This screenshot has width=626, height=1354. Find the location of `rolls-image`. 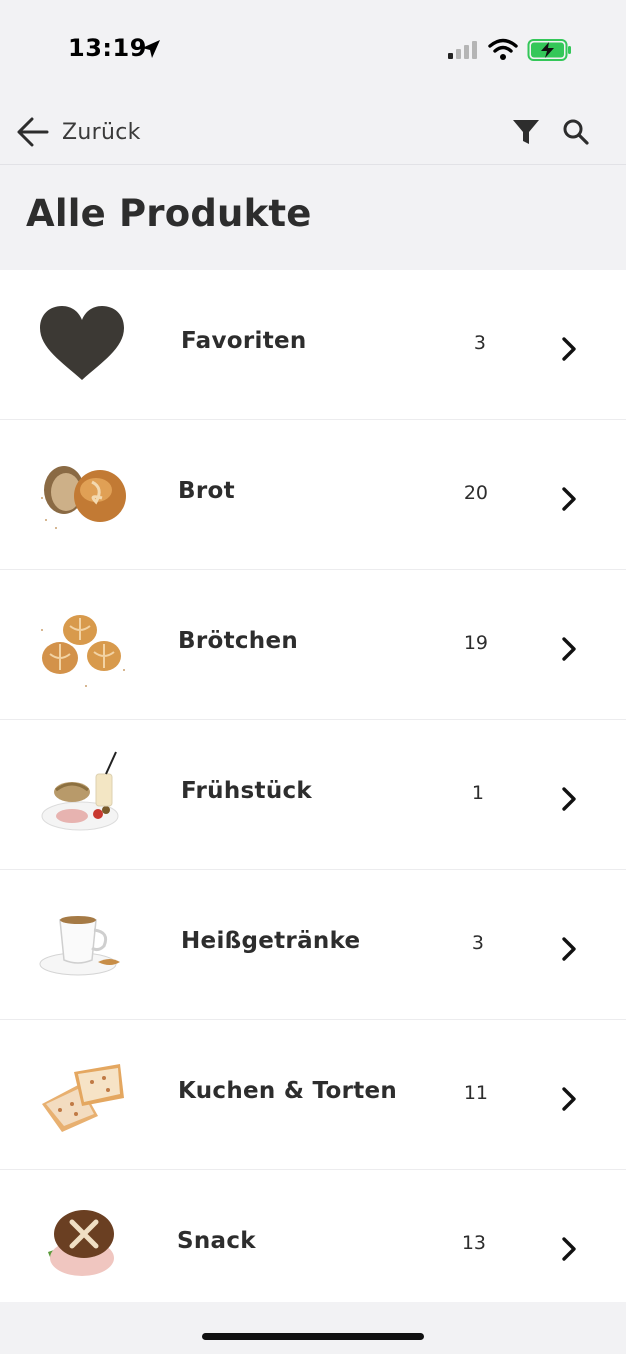

rolls-image is located at coordinates (83, 651).